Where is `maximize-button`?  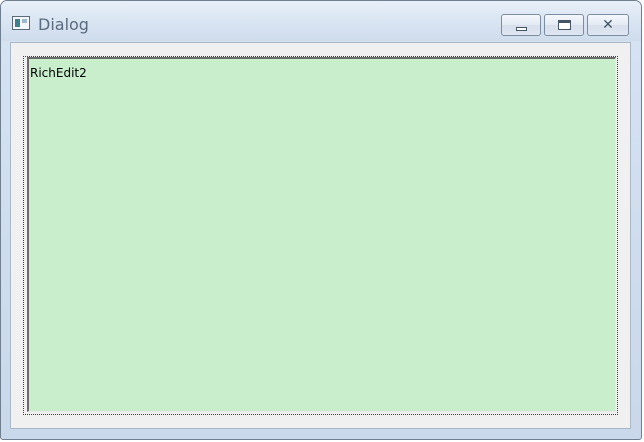 maximize-button is located at coordinates (564, 25).